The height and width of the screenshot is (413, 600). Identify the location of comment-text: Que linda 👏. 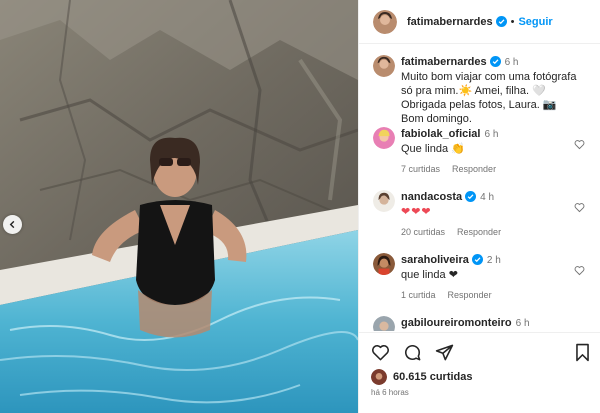
(433, 149).